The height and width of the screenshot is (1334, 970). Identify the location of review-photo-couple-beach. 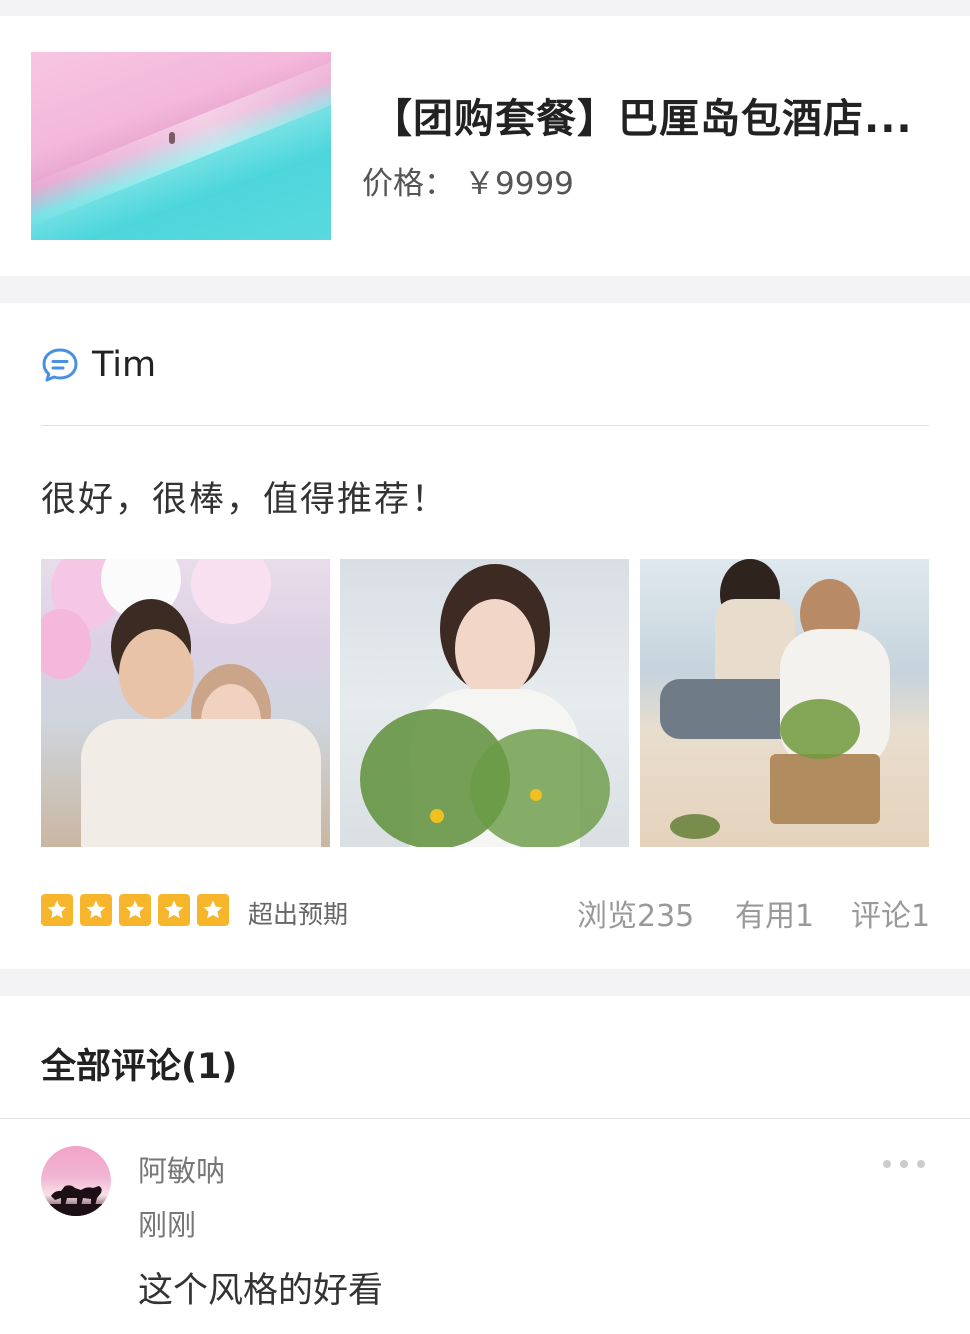
(784, 703).